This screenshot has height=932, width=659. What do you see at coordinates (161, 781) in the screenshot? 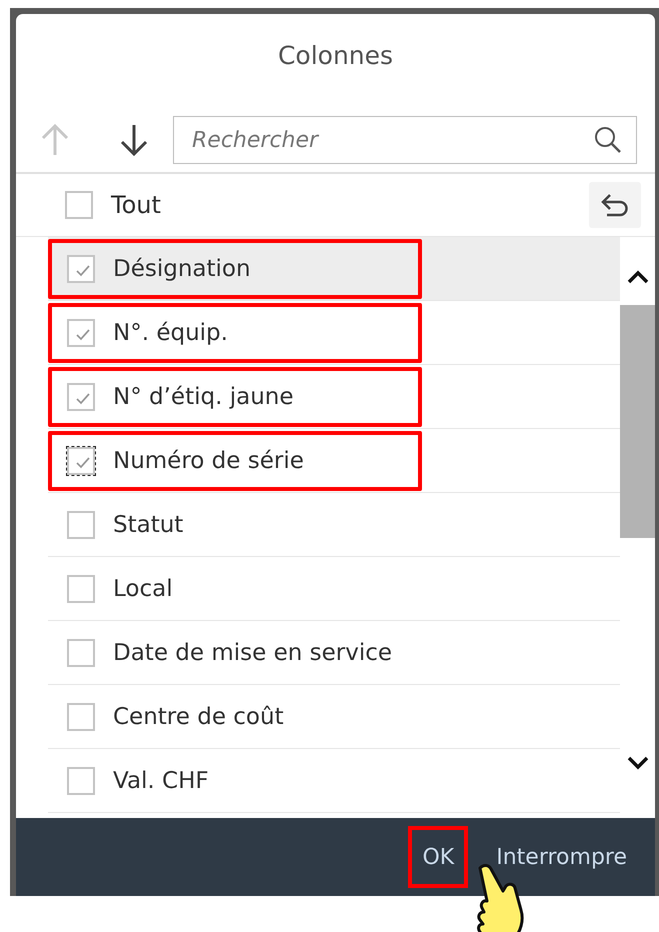
I see `column-label: Val. CHF` at bounding box center [161, 781].